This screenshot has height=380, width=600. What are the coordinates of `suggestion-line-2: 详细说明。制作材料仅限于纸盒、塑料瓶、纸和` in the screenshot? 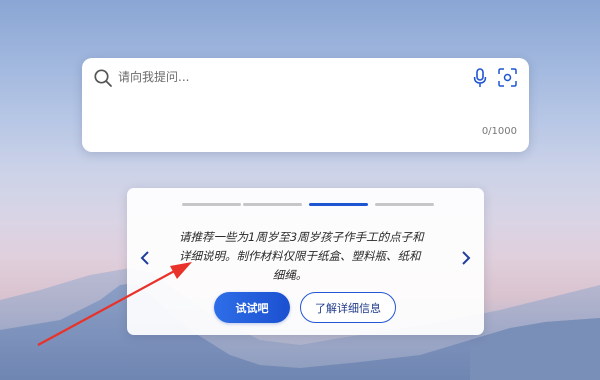 It's located at (300, 256).